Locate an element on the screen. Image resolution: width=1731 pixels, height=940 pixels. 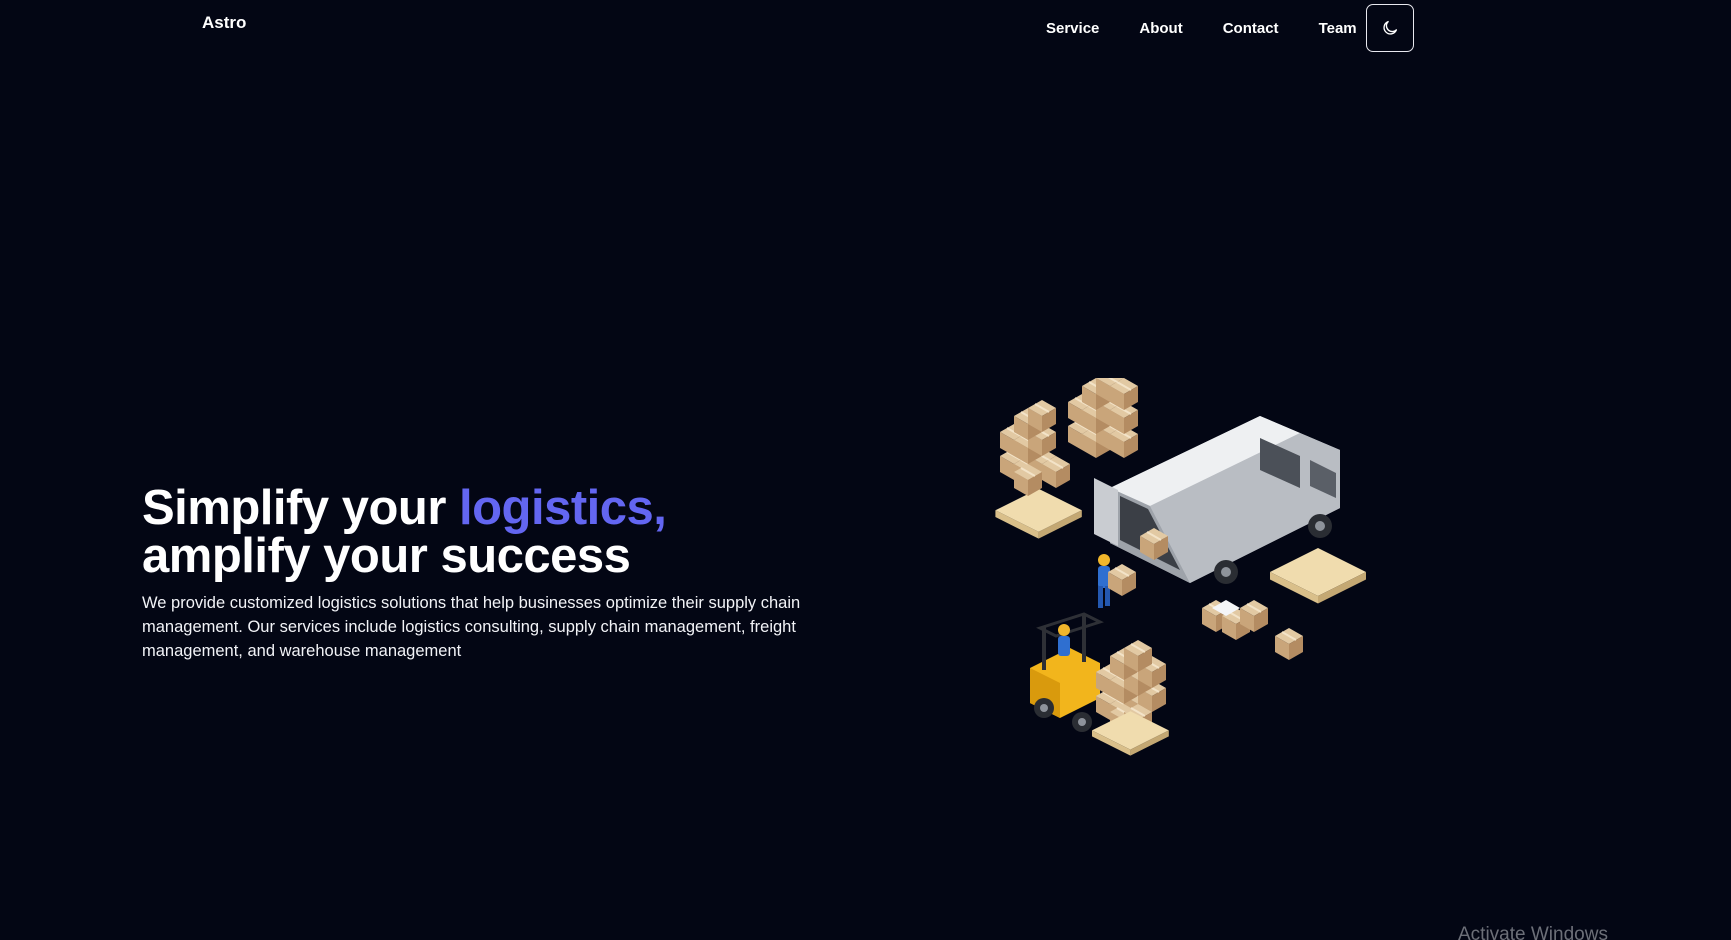
nav-link-contact: Contact is located at coordinates (1251, 28).